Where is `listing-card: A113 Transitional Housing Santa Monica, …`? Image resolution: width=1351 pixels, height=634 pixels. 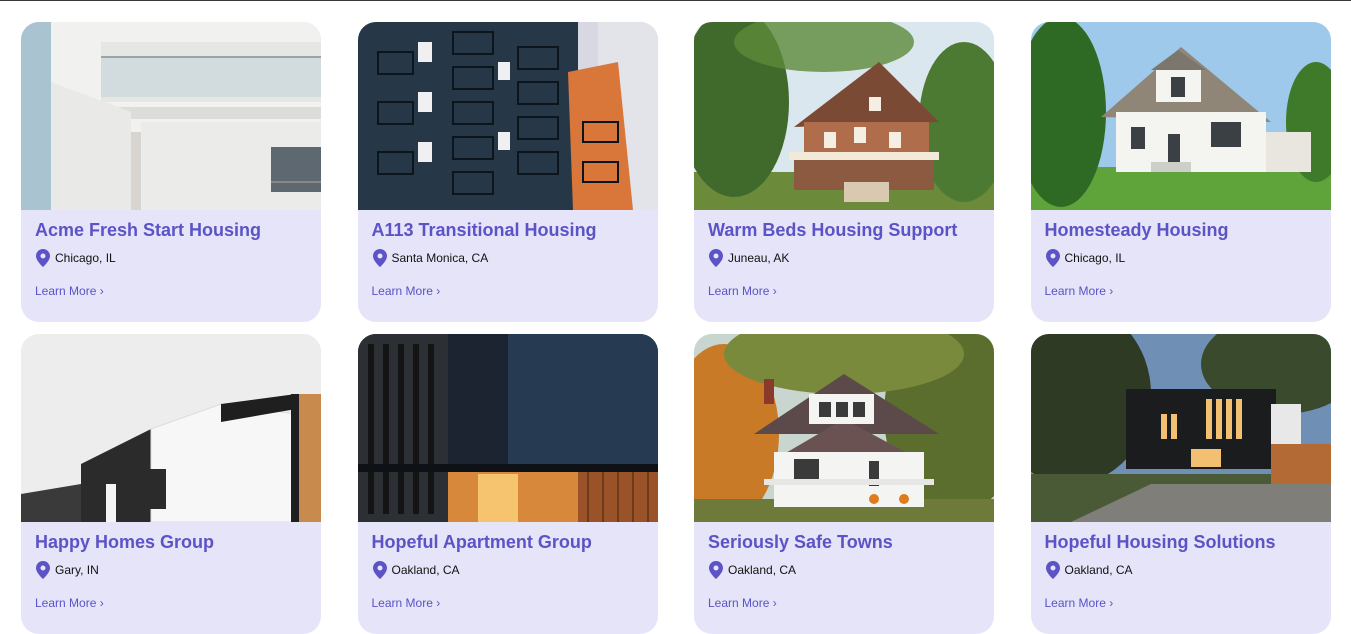 listing-card: A113 Transitional Housing Santa Monica, … is located at coordinates (507, 172).